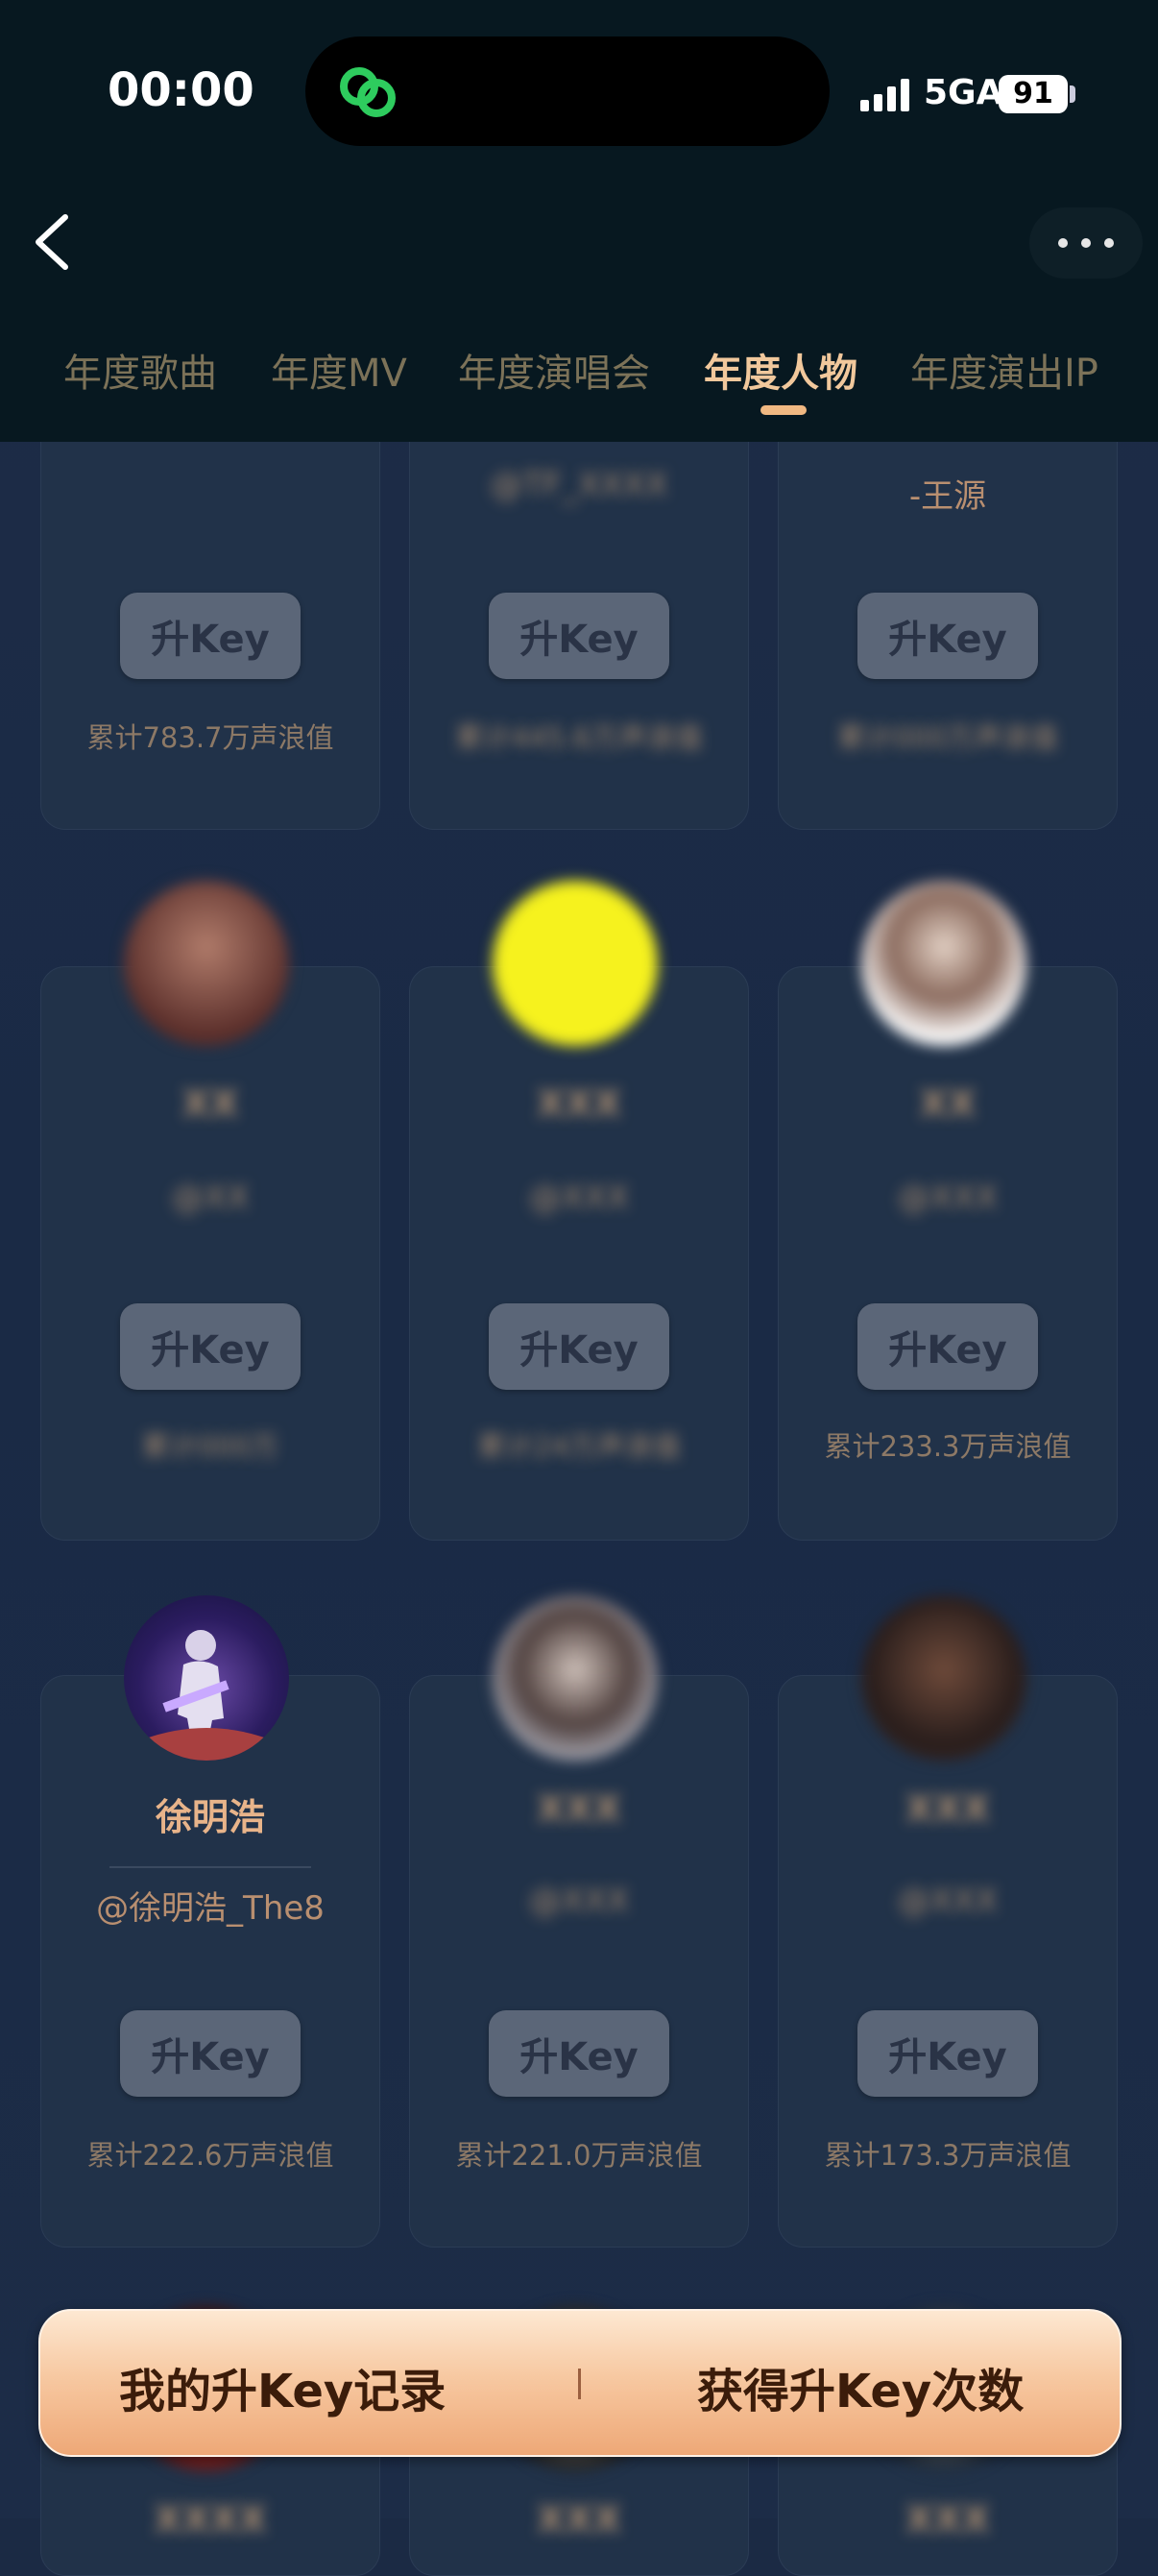 The image size is (1158, 2576). I want to click on bar-divider, so click(579, 2384).